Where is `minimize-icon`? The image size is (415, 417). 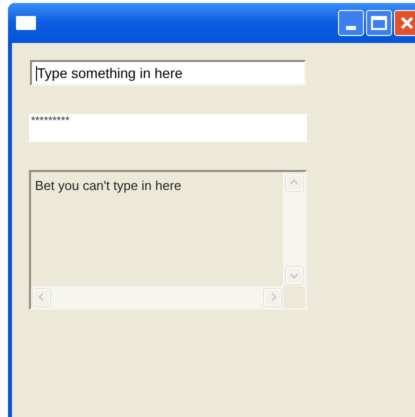 minimize-icon is located at coordinates (351, 28).